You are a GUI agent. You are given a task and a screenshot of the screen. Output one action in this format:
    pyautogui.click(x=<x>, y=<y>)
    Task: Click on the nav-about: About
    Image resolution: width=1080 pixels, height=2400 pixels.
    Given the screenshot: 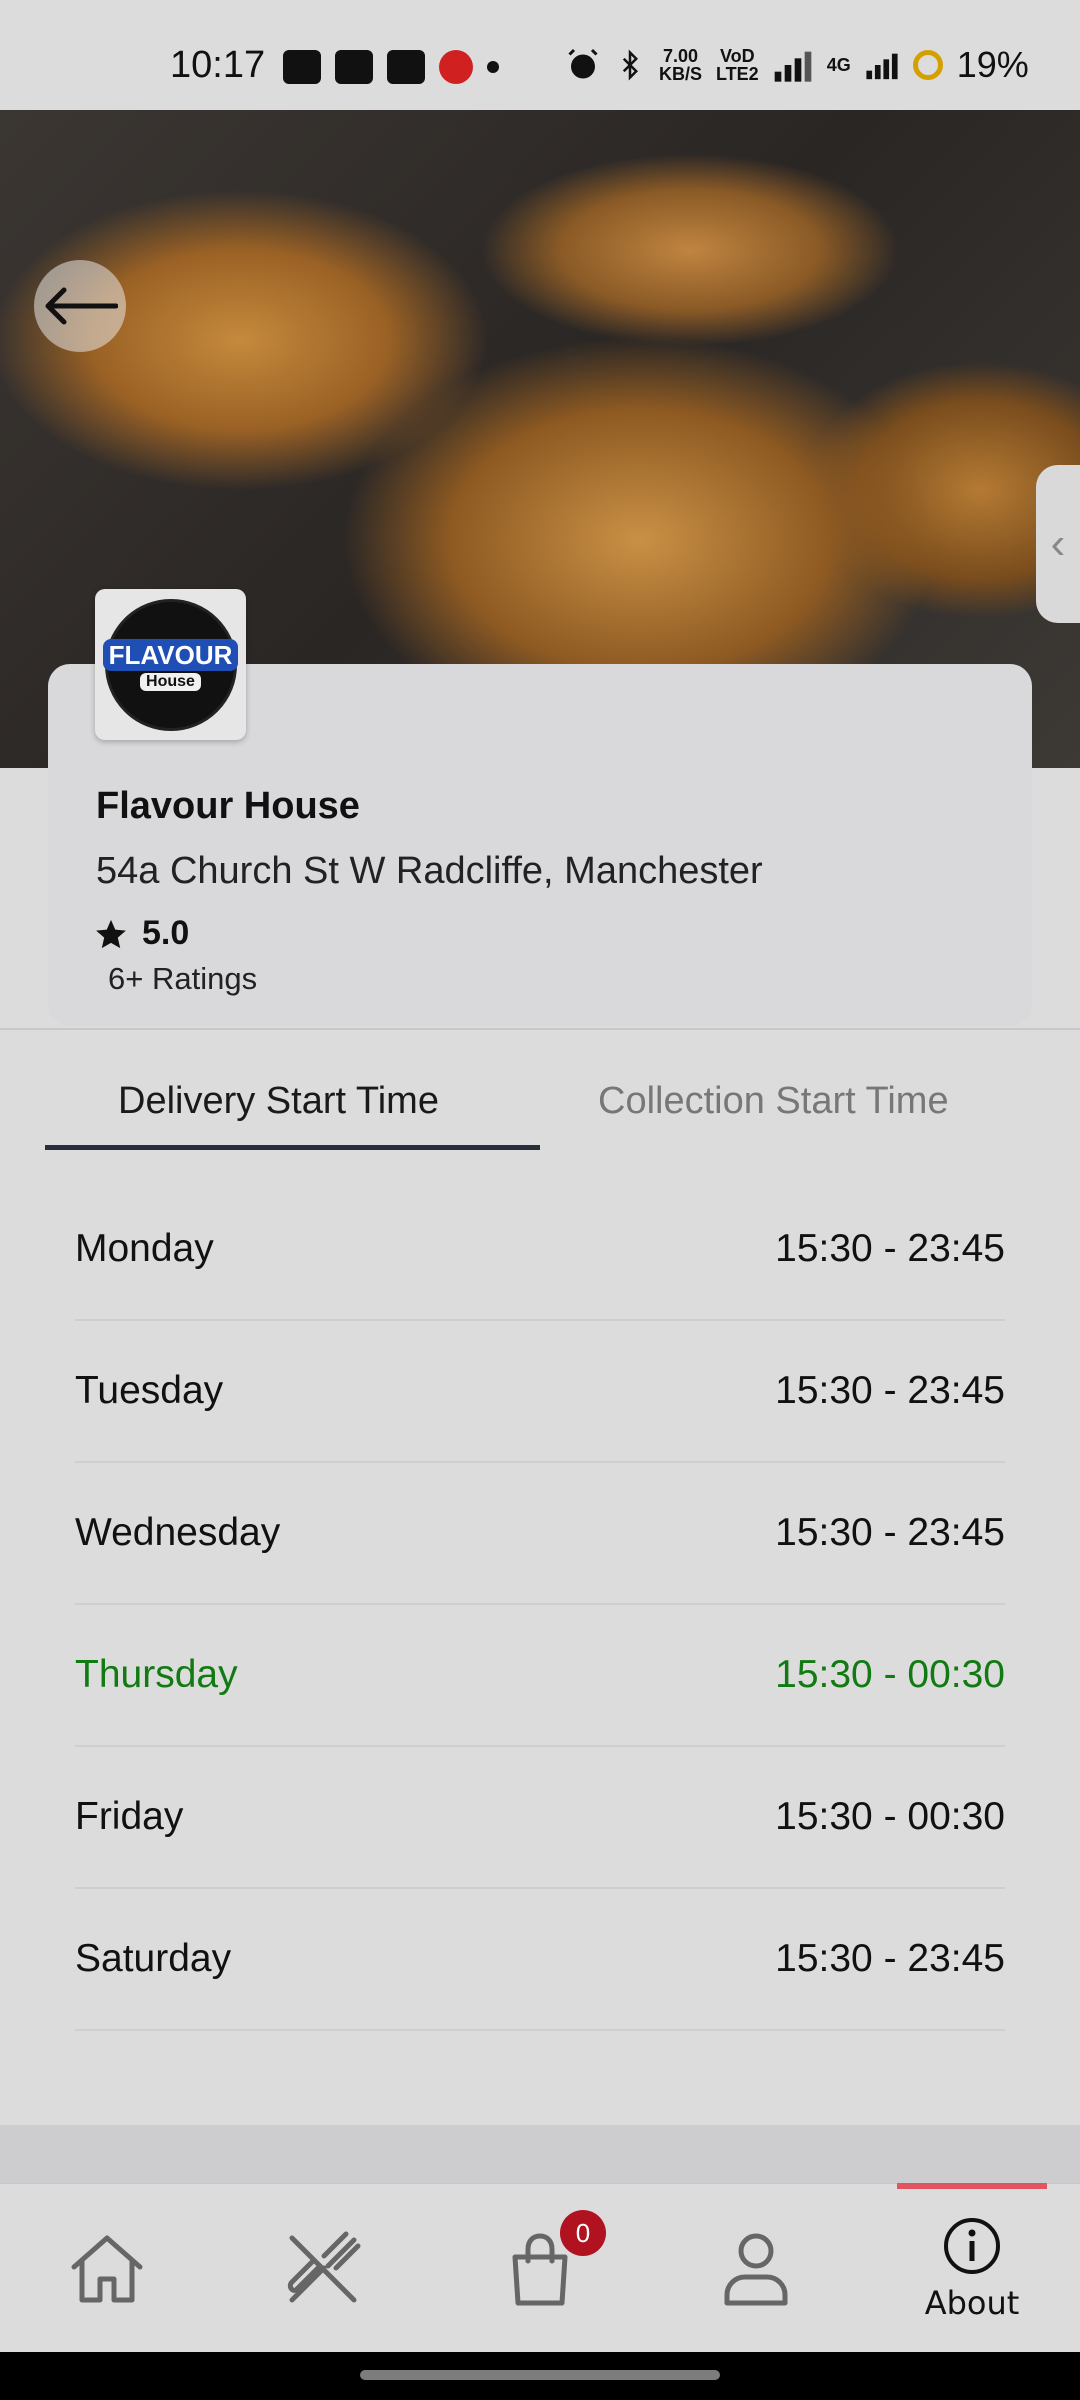 What is the action you would take?
    pyautogui.click(x=972, y=2269)
    